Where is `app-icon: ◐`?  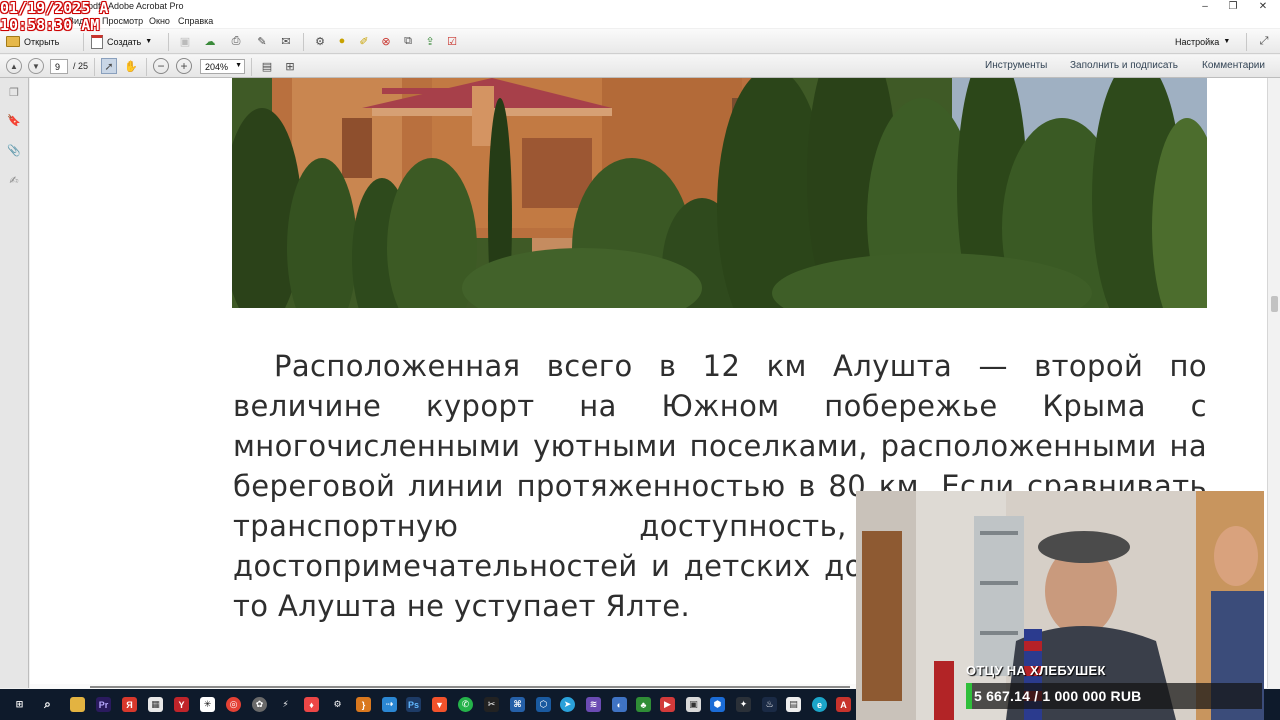
app-icon: ◐ is located at coordinates (619, 704).